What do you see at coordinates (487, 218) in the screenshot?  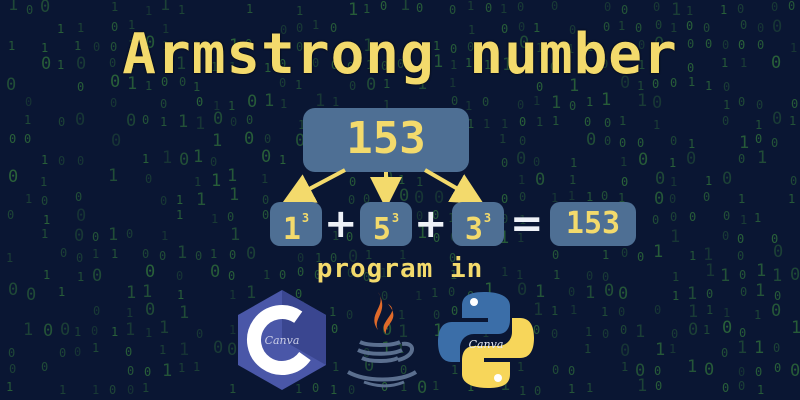 I see `term-3-exponent: 3` at bounding box center [487, 218].